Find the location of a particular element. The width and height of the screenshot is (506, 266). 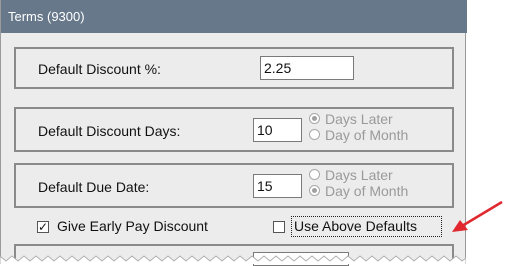

discount-percent-input: 2.25 is located at coordinates (307, 68).